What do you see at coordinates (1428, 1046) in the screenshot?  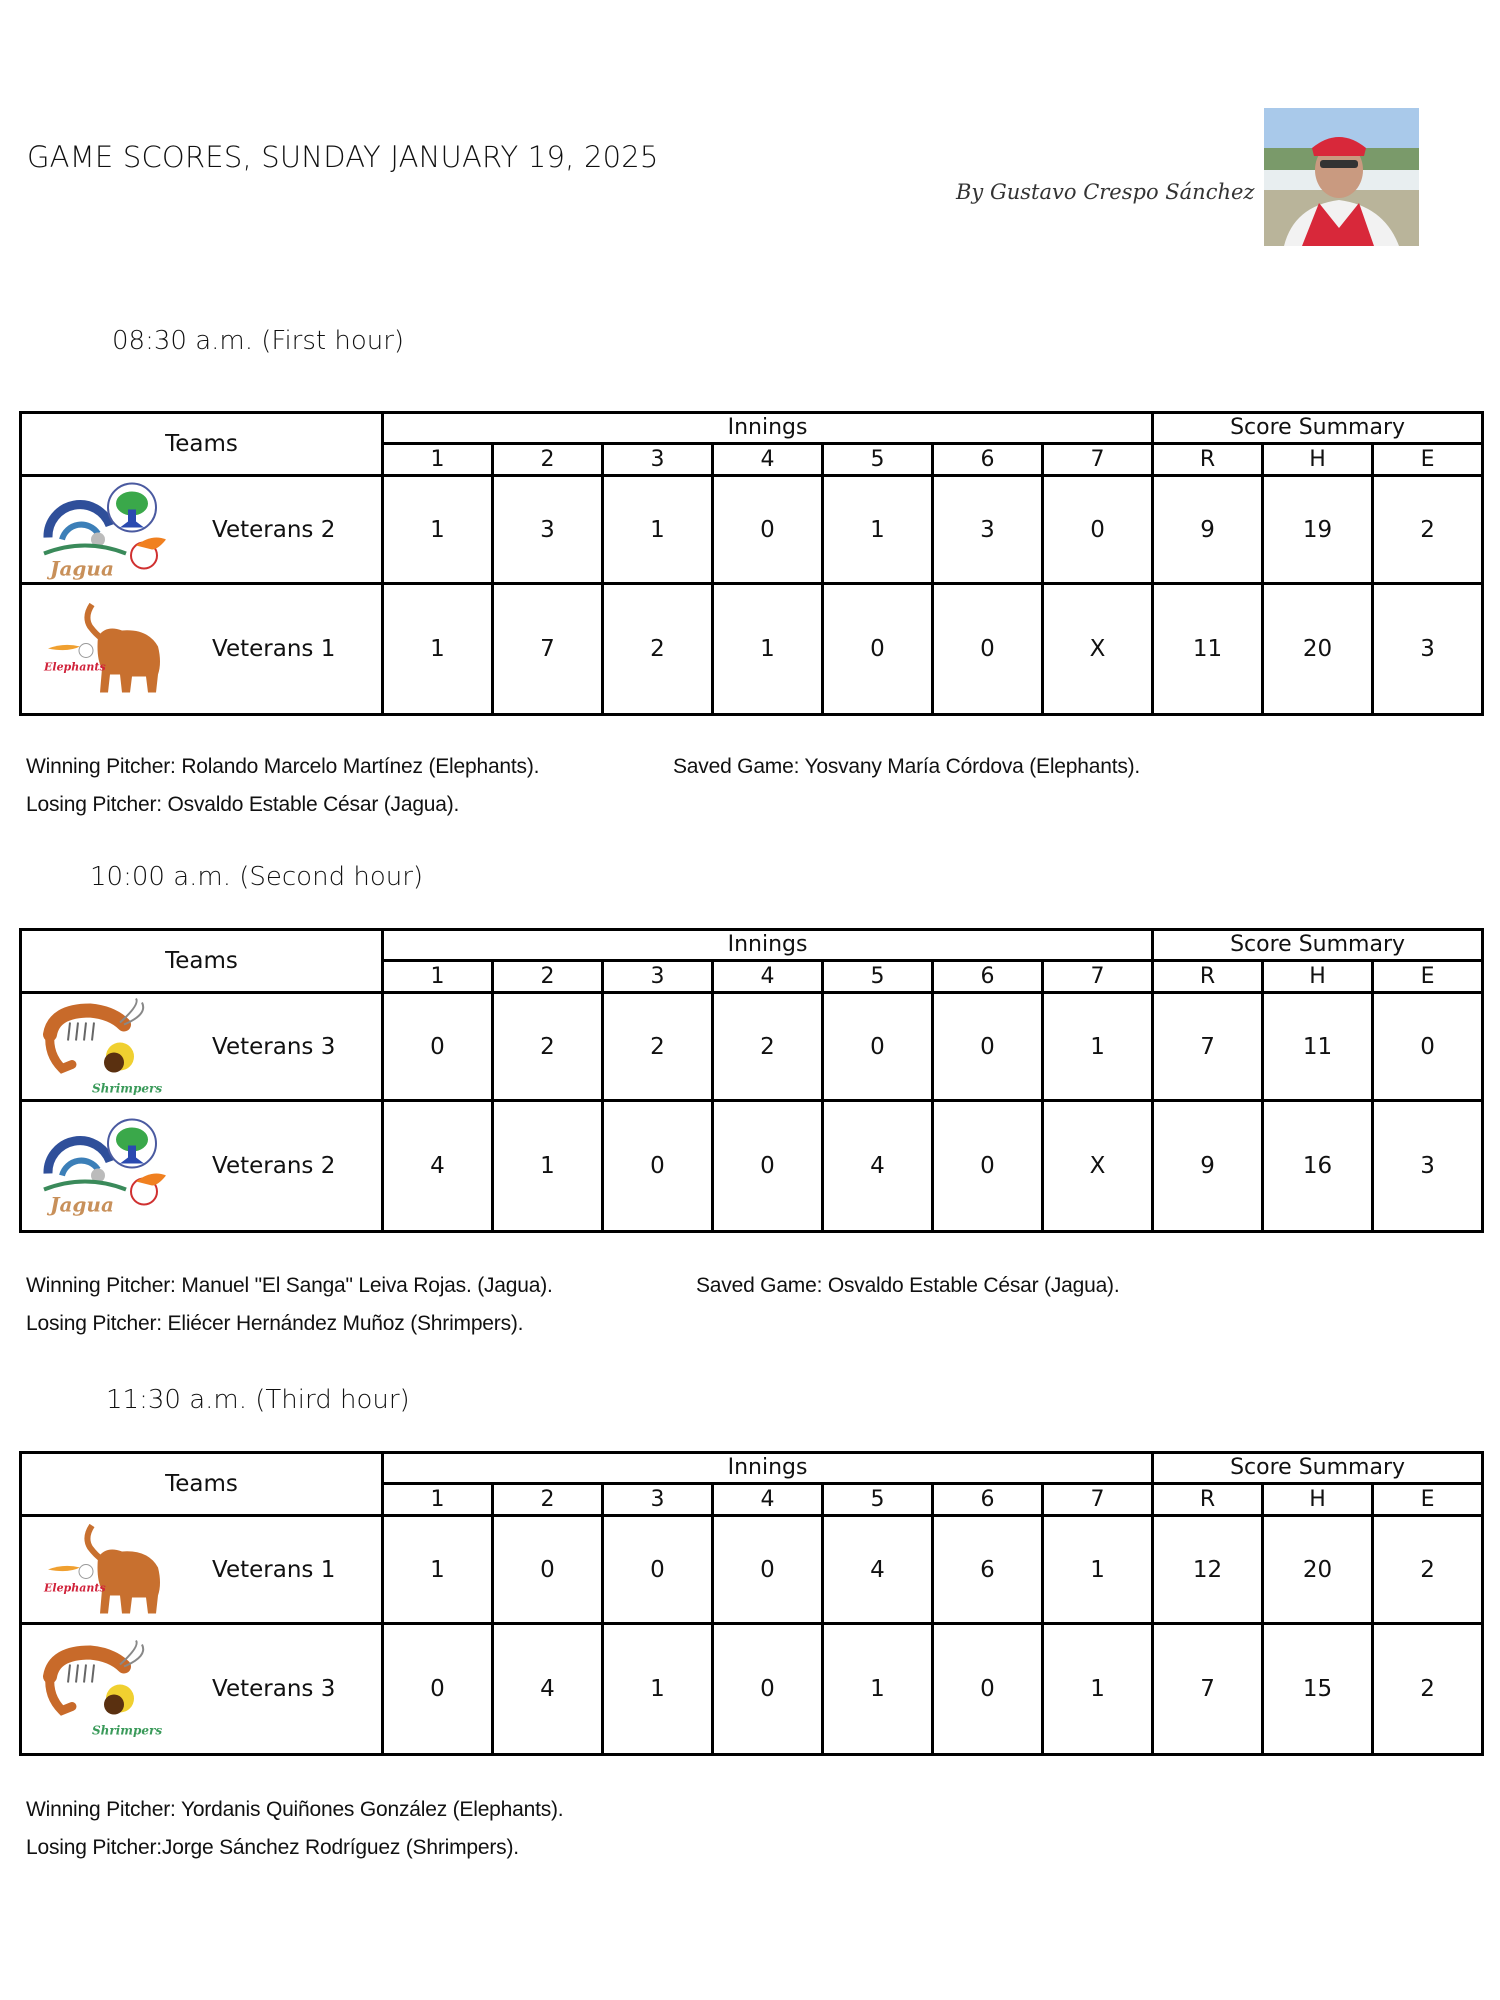 I see `errors-value: 0` at bounding box center [1428, 1046].